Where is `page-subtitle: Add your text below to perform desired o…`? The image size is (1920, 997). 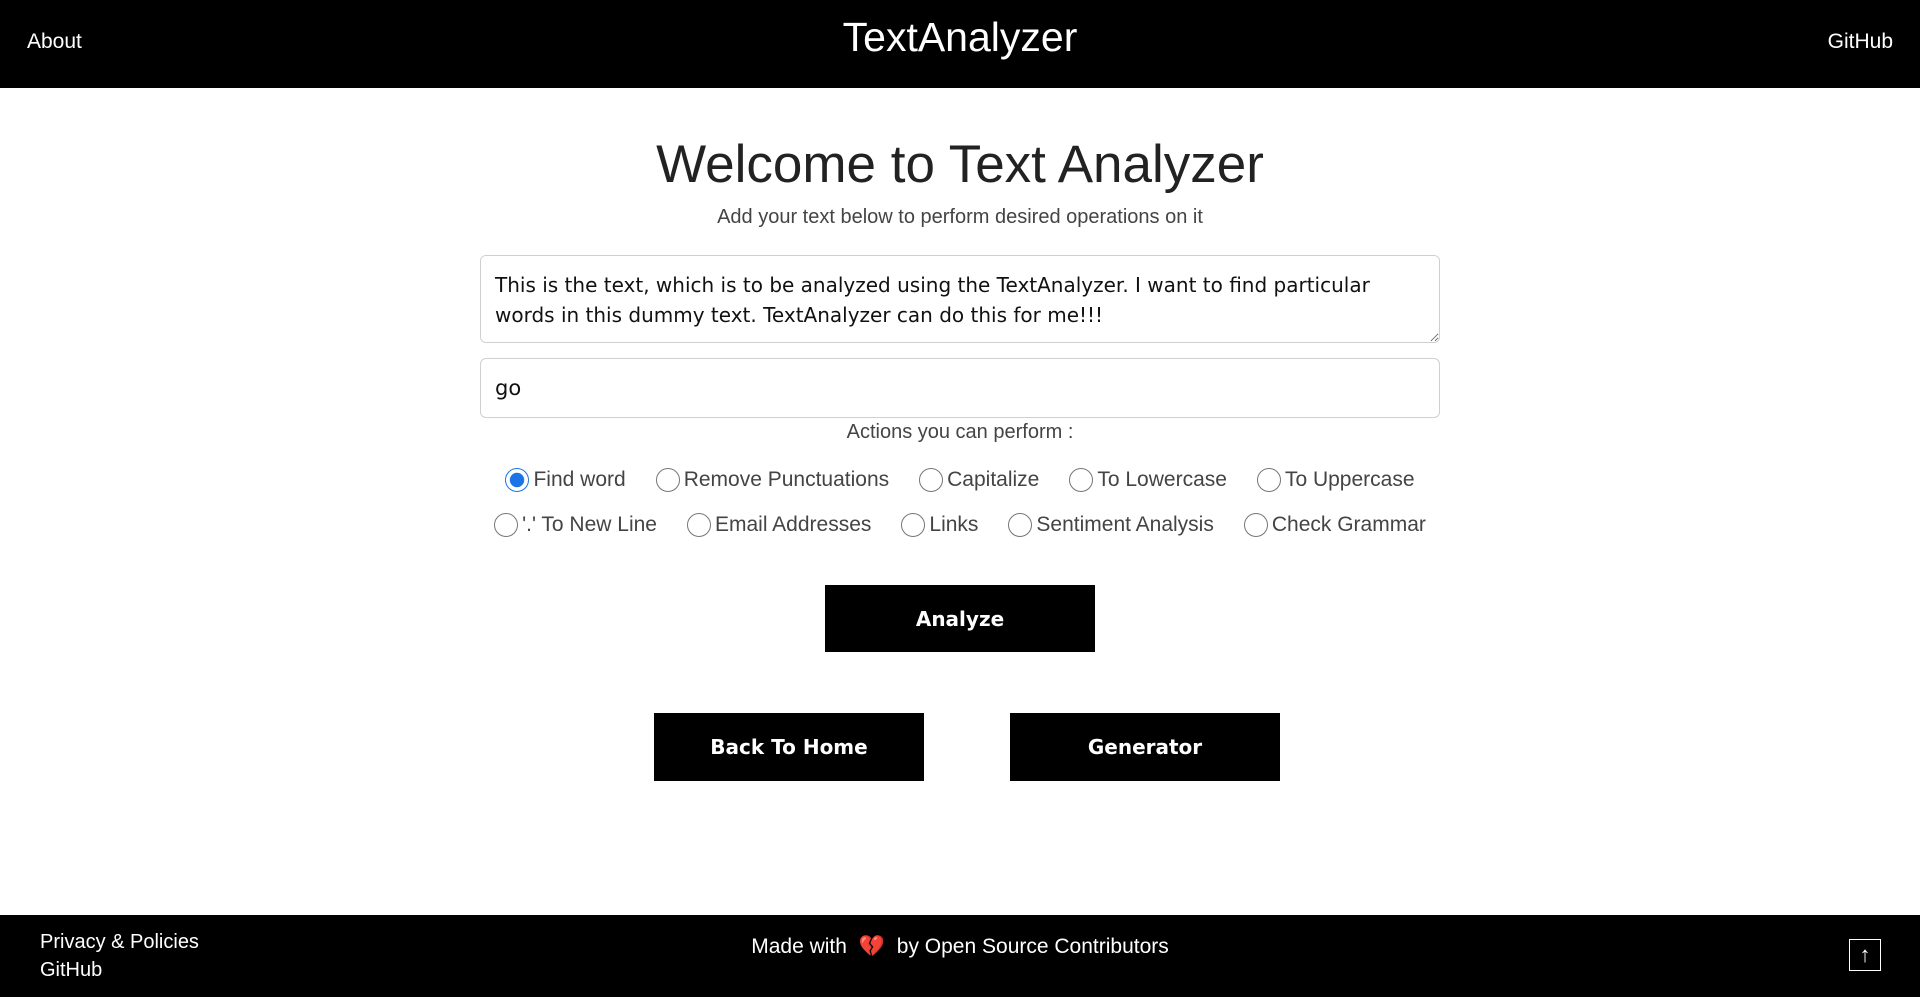 page-subtitle: Add your text below to perform desired o… is located at coordinates (960, 217).